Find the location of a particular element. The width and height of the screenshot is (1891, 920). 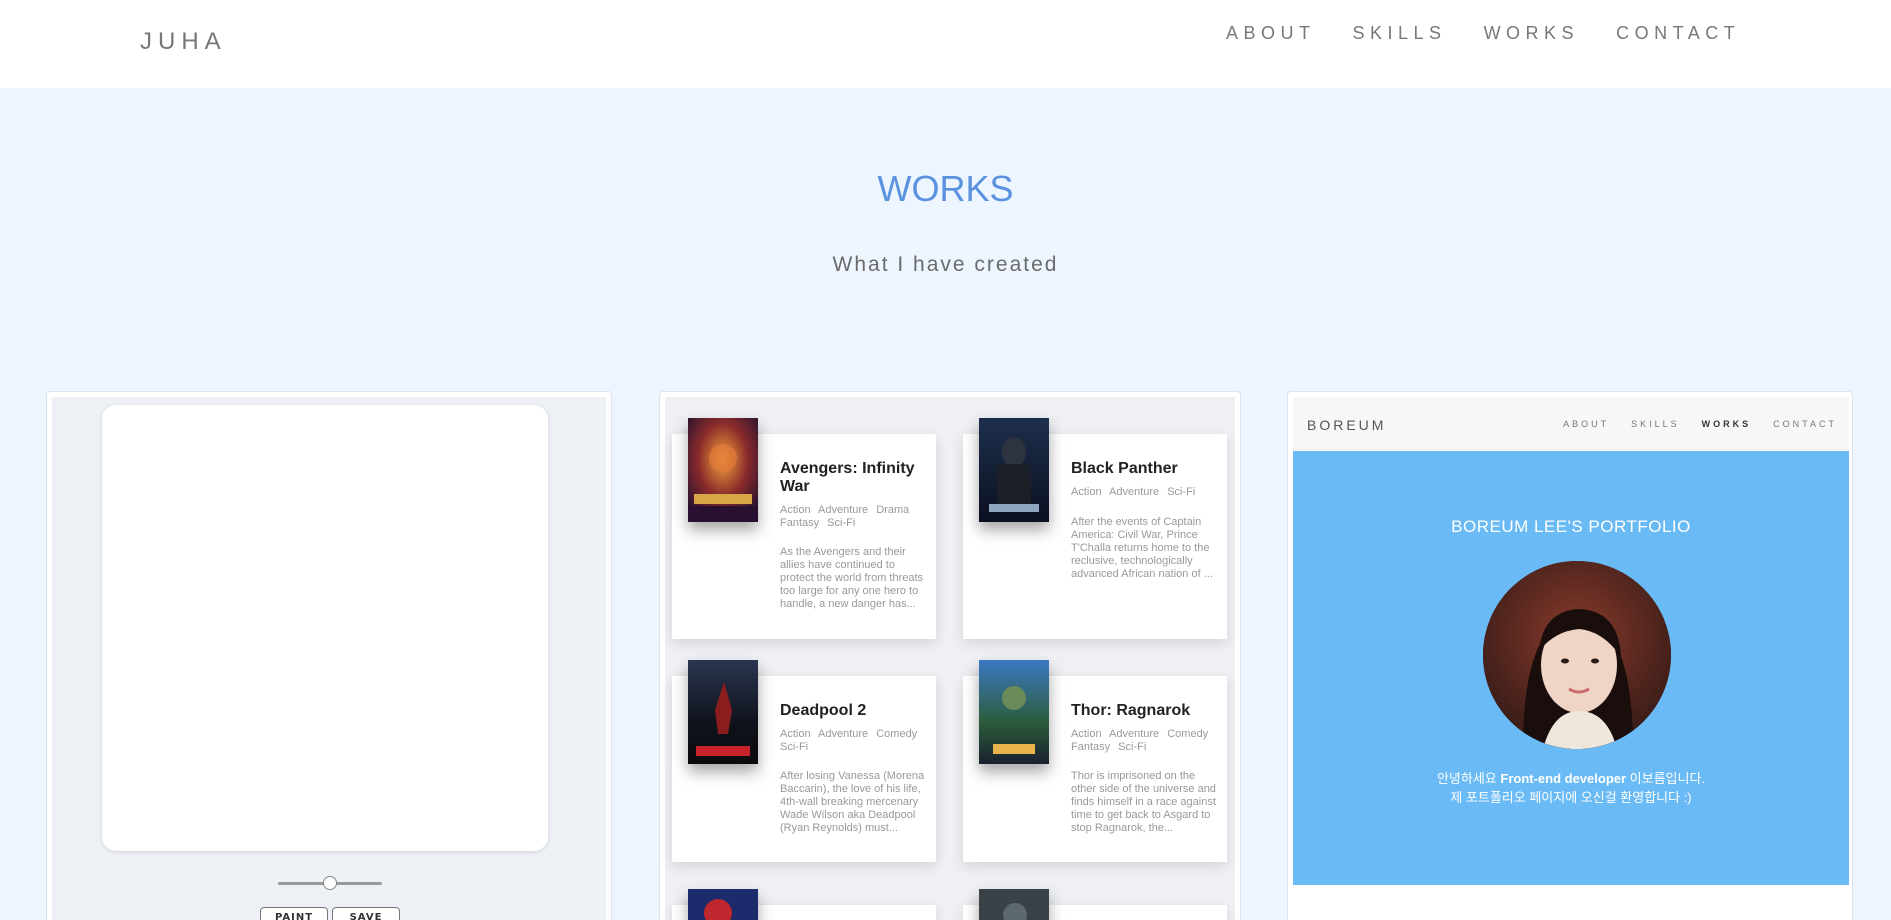

portfolio-intro-line1: 안녕하세요 Front-end developer 이보름입니다. is located at coordinates (1571, 778).